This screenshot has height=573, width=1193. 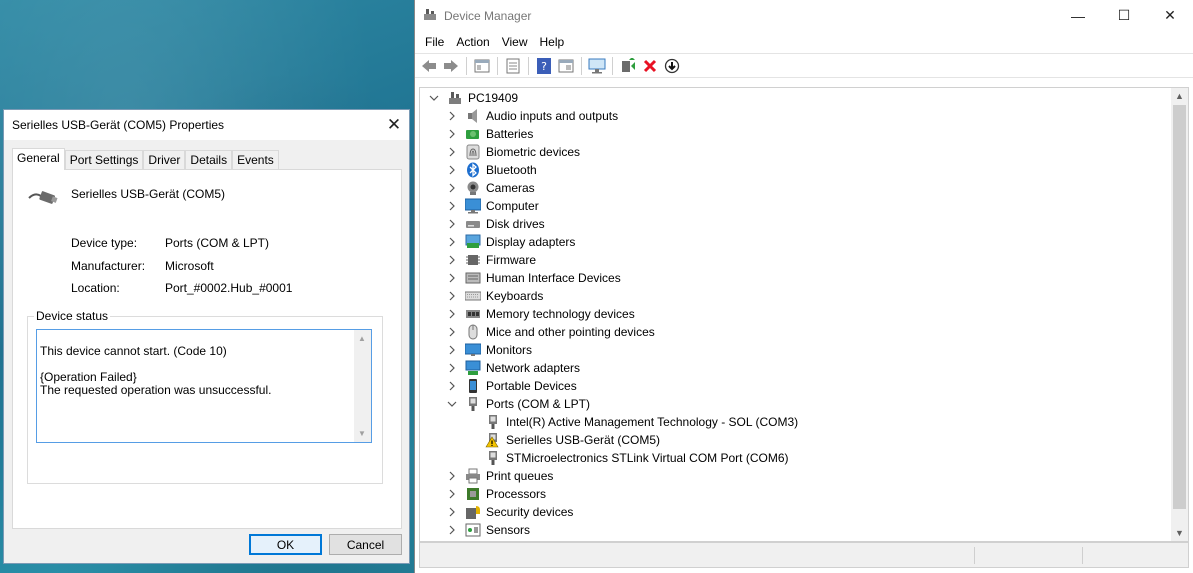 What do you see at coordinates (796, 494) in the screenshot?
I see `tree-category: Processors` at bounding box center [796, 494].